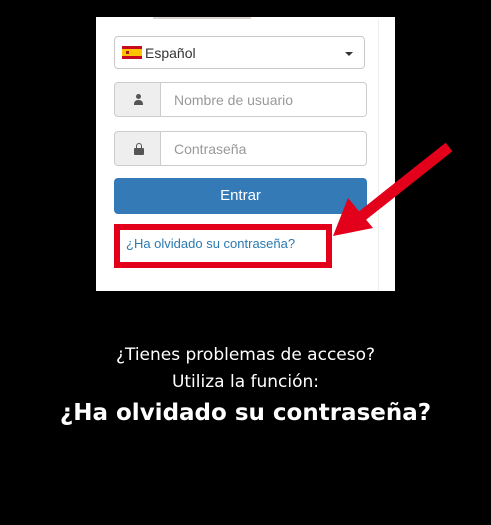  I want to click on caption-instruction: Utiliza la función:, so click(245, 382).